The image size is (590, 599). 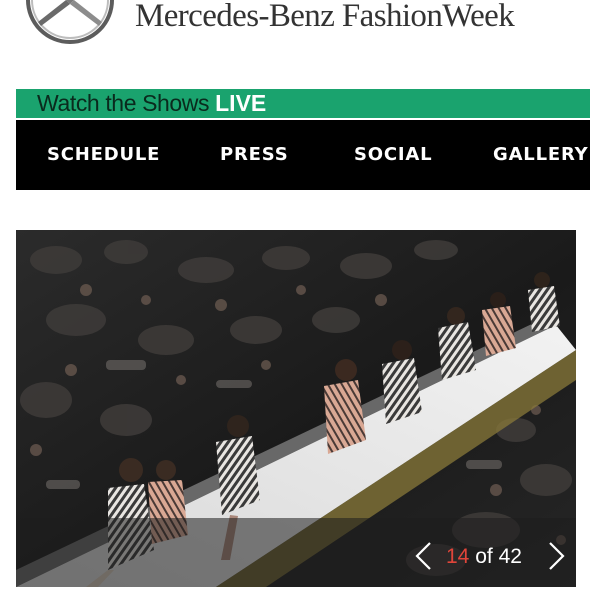 I want to click on nav-item-schedule: SCHEDULE, so click(x=103, y=155).